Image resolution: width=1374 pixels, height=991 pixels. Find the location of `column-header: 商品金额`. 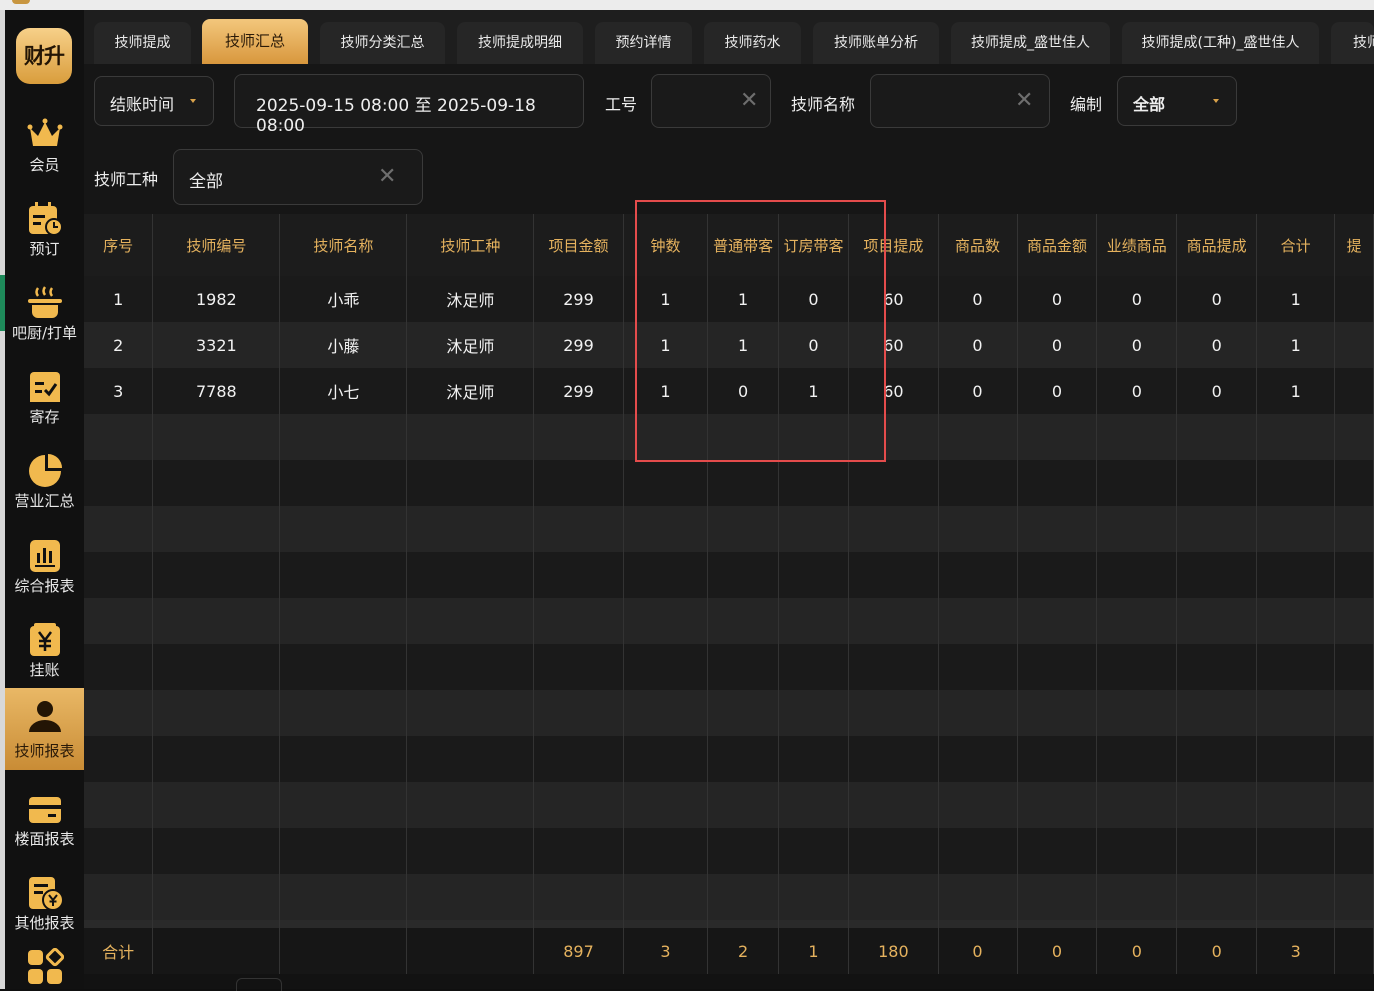

column-header: 商品金额 is located at coordinates (1057, 245).